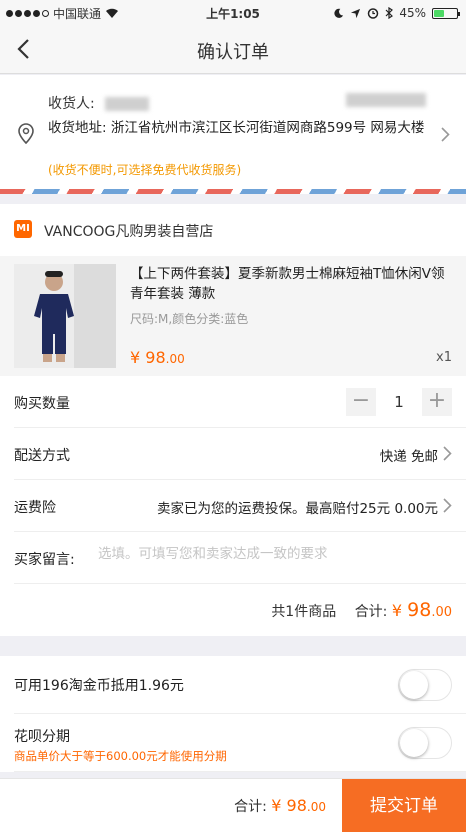 The image size is (466, 832). I want to click on receiver-phone-redacted, so click(386, 100).